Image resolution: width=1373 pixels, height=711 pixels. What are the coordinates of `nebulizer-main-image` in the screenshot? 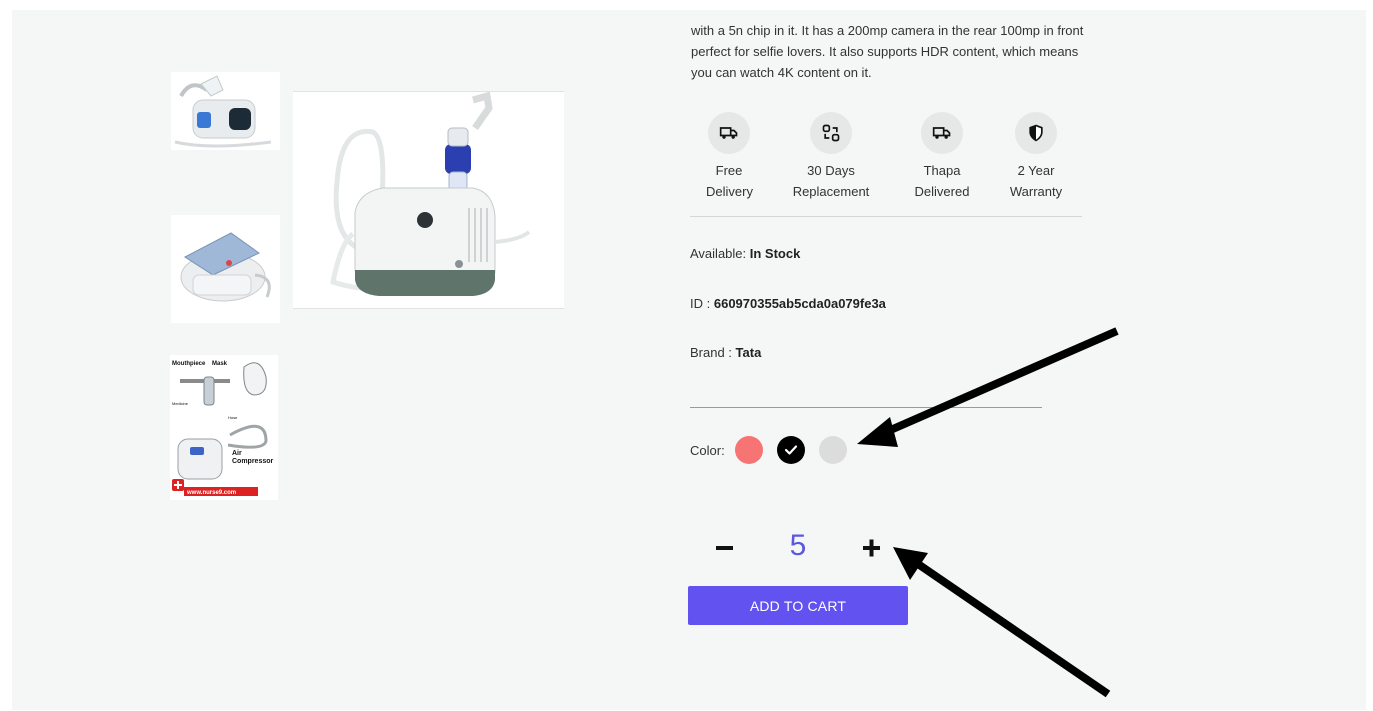 It's located at (428, 200).